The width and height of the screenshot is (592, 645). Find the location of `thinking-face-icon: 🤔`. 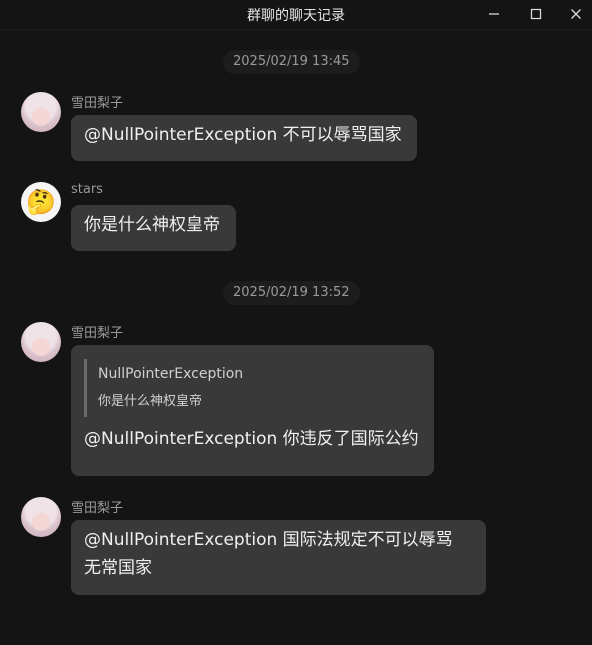

thinking-face-icon: 🤔 is located at coordinates (41, 202).